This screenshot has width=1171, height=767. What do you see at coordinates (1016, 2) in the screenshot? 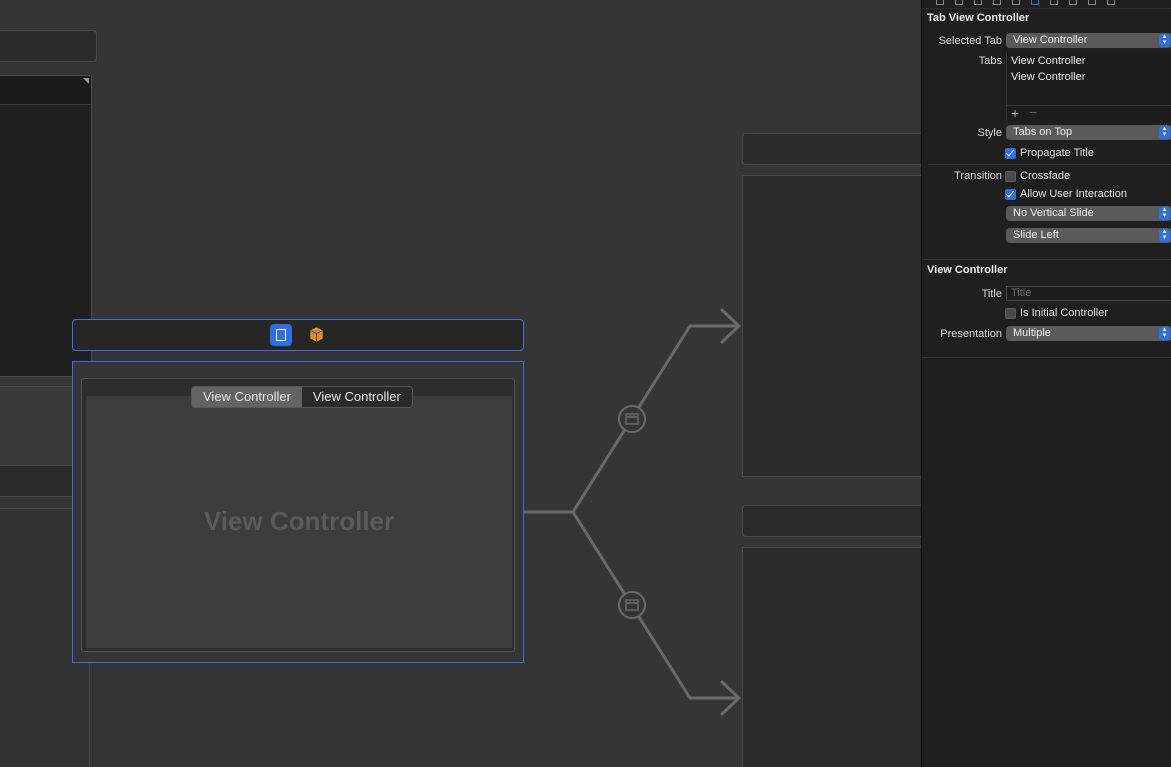
I see `size-inspector-icon` at bounding box center [1016, 2].